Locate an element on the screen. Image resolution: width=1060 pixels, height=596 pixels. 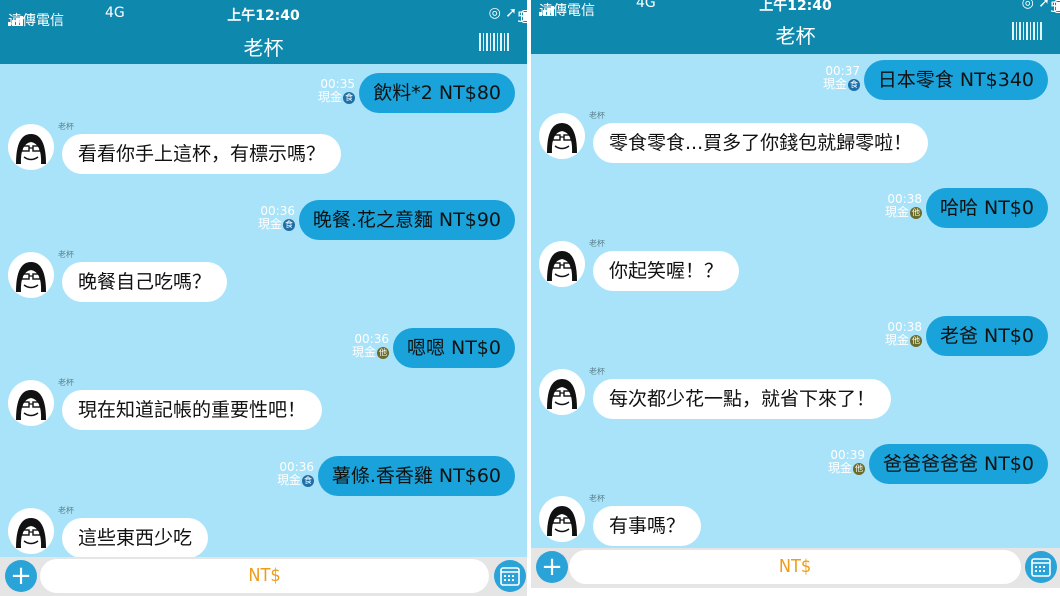
message-meta: 00:36 現金他 is located at coordinates (370, 346).